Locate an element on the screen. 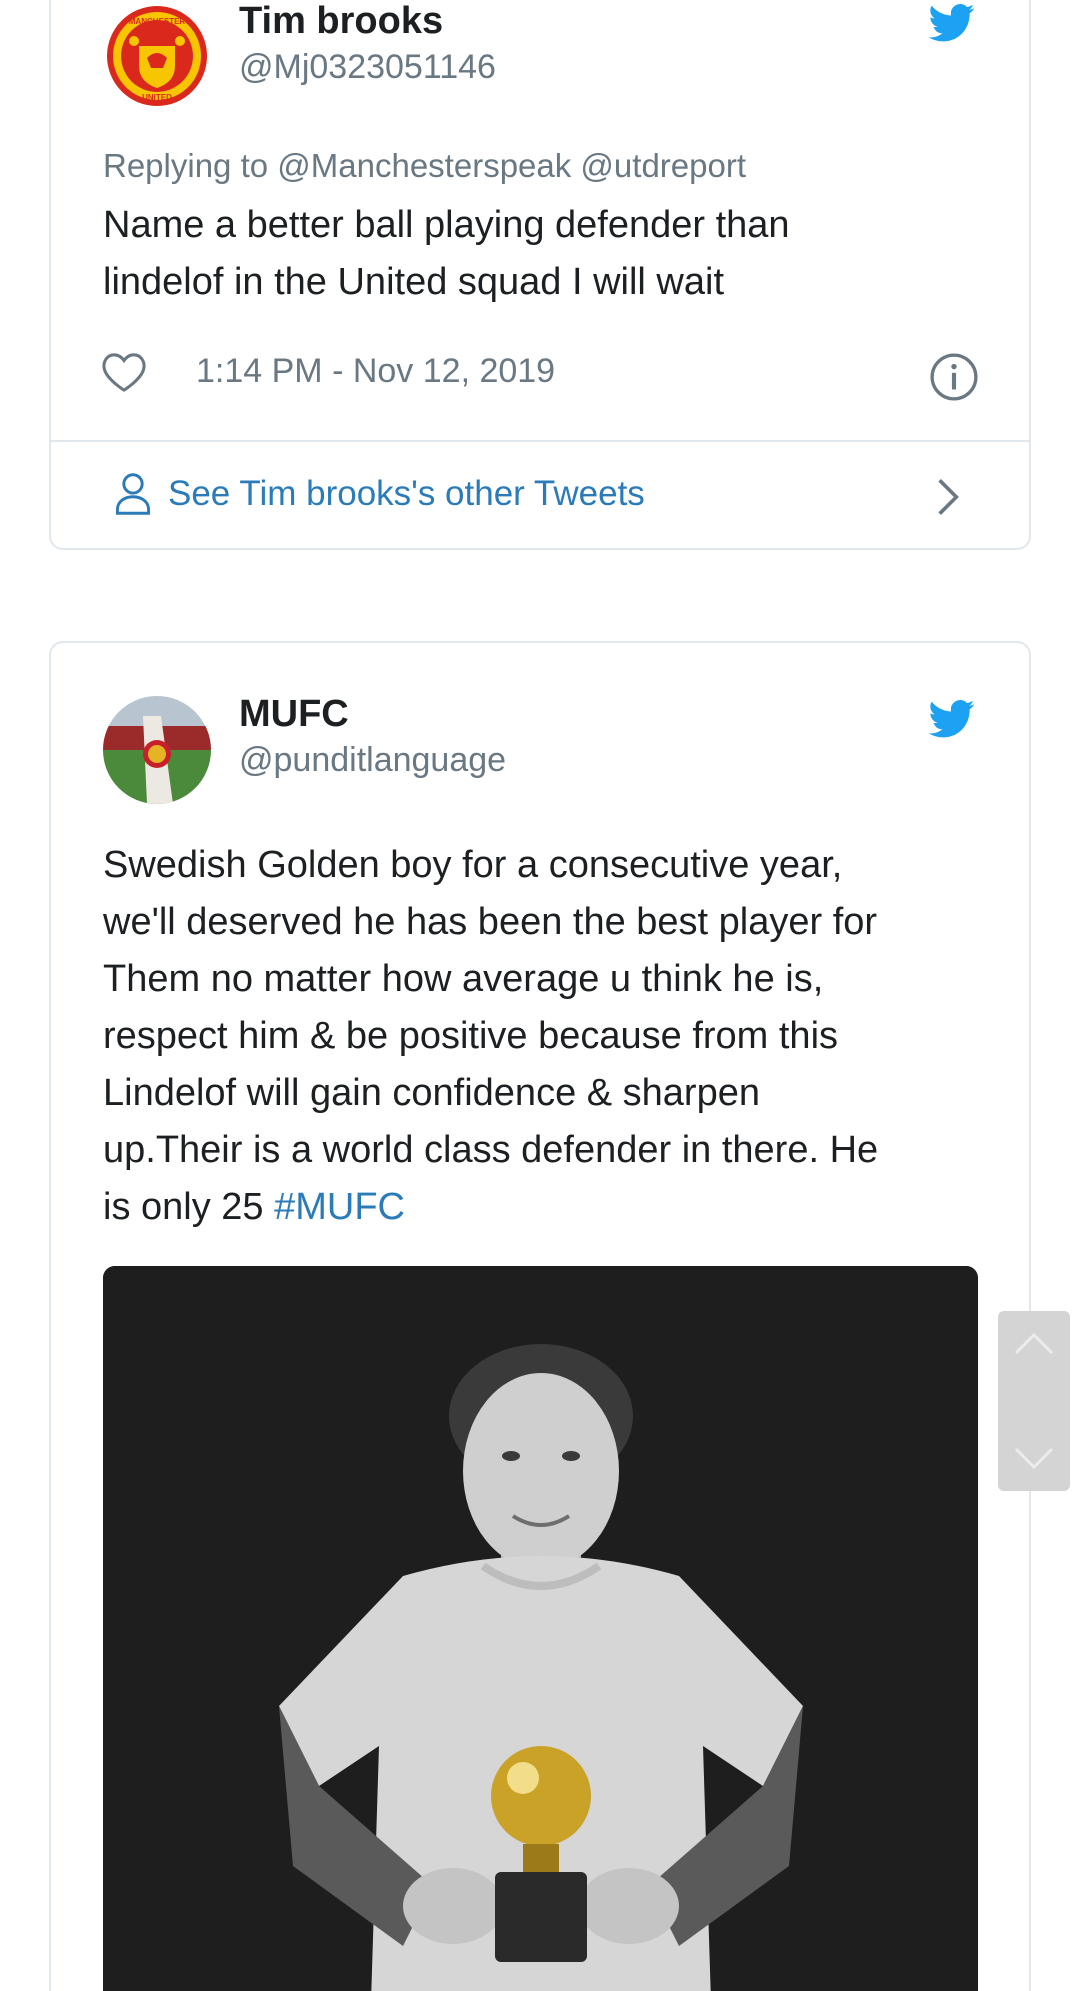  crest-top-text: MANCHESTER is located at coordinates (157, 21).